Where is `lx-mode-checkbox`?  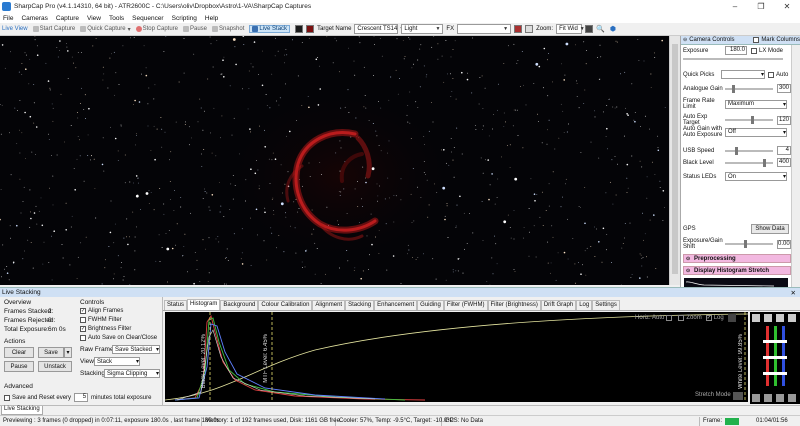 lx-mode-checkbox is located at coordinates (754, 50).